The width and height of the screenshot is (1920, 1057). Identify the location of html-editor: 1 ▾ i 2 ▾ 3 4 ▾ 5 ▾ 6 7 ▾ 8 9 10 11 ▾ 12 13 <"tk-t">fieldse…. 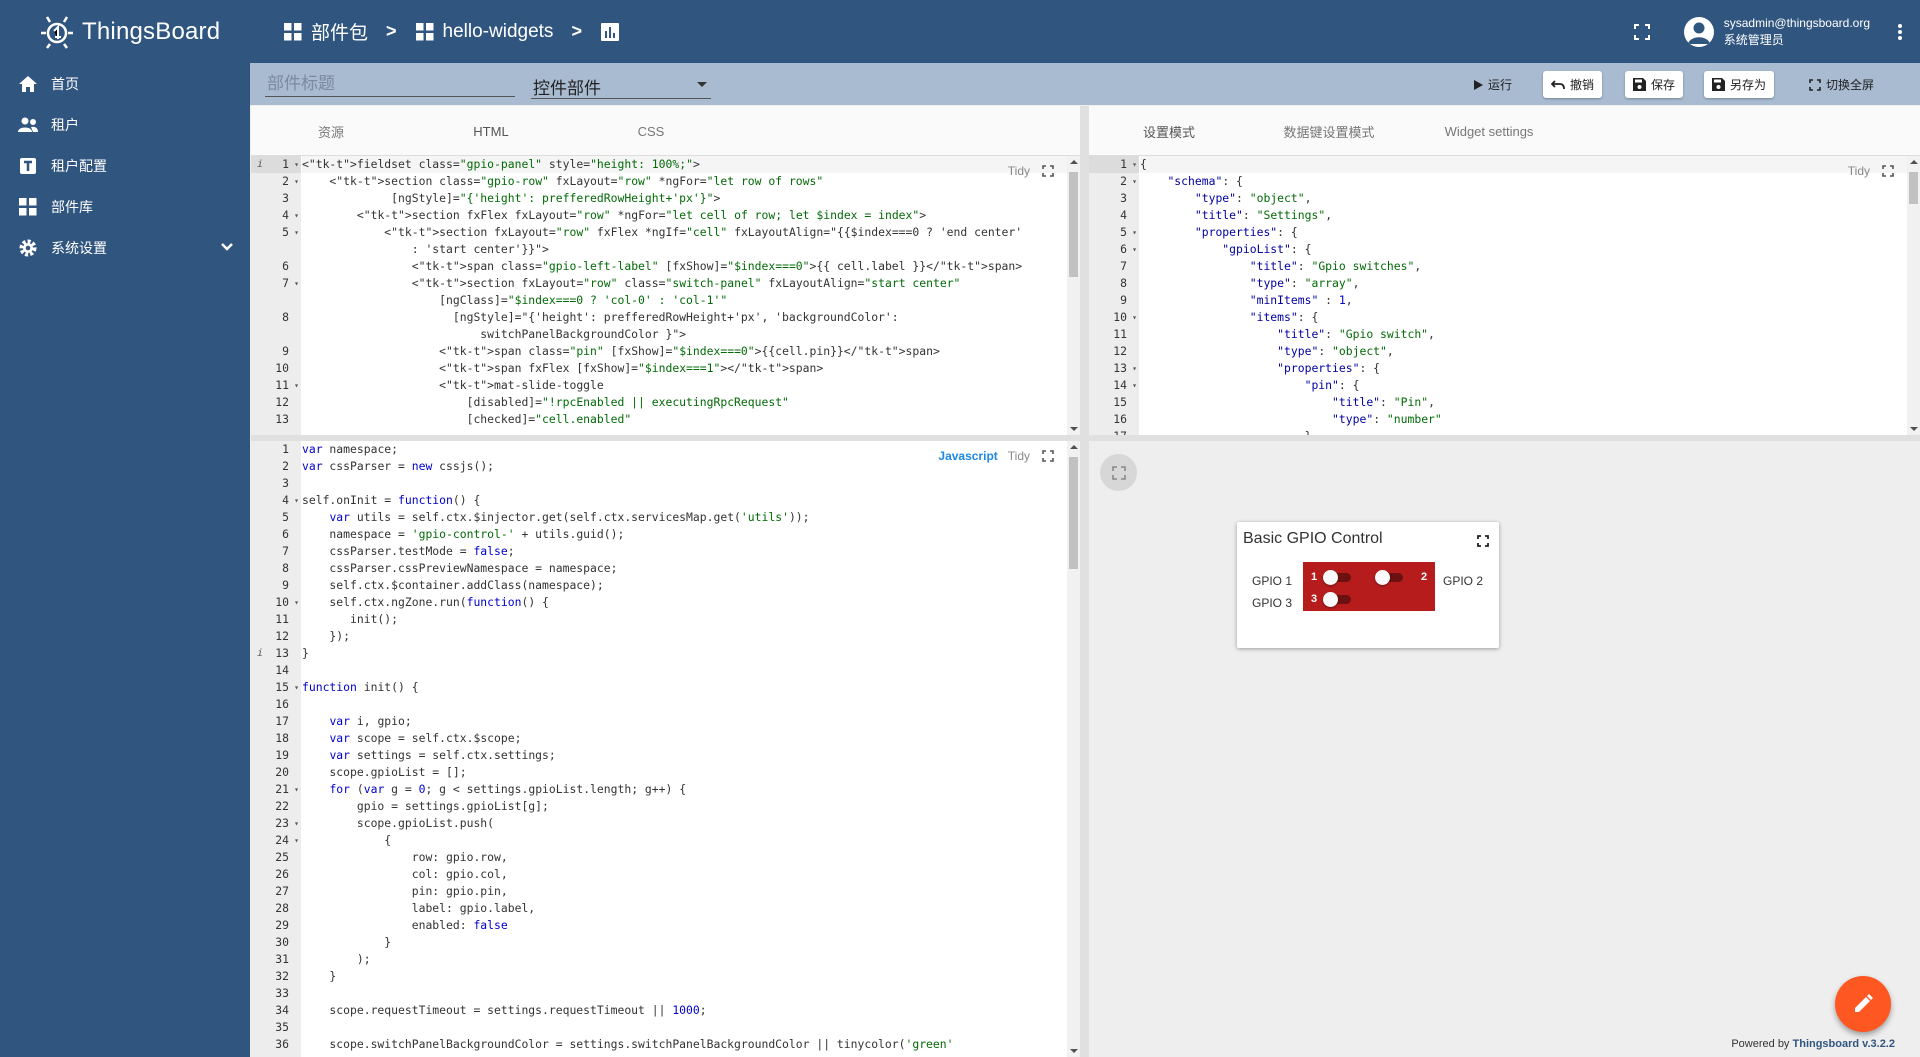
(665, 295).